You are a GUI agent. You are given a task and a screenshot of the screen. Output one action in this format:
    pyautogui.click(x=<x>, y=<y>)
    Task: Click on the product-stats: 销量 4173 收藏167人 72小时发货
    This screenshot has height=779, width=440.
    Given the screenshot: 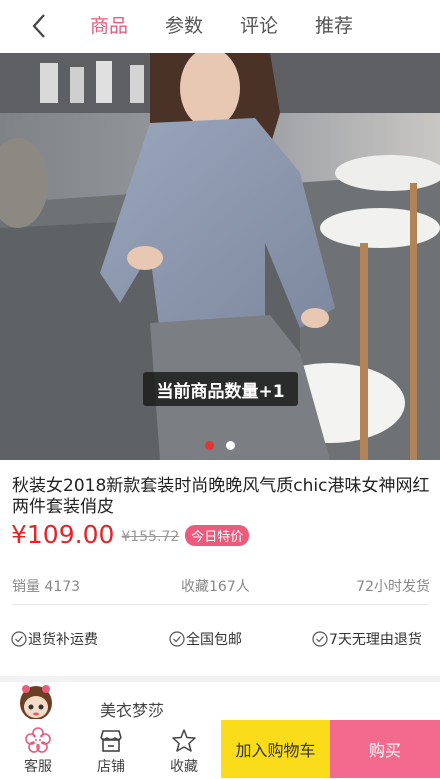 What is the action you would take?
    pyautogui.click(x=221, y=586)
    